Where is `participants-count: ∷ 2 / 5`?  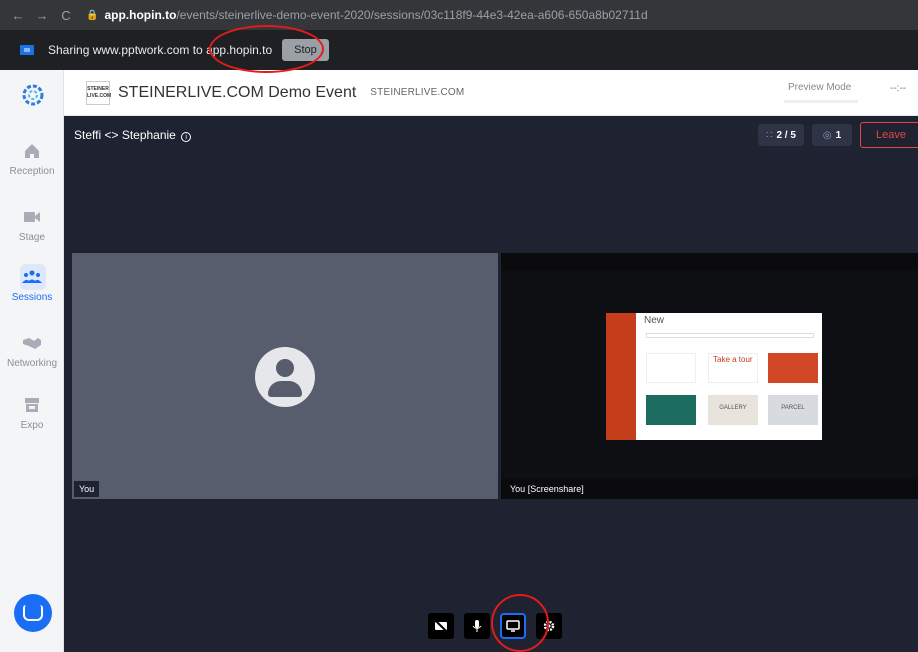
participants-count: ∷ 2 / 5 is located at coordinates (781, 135).